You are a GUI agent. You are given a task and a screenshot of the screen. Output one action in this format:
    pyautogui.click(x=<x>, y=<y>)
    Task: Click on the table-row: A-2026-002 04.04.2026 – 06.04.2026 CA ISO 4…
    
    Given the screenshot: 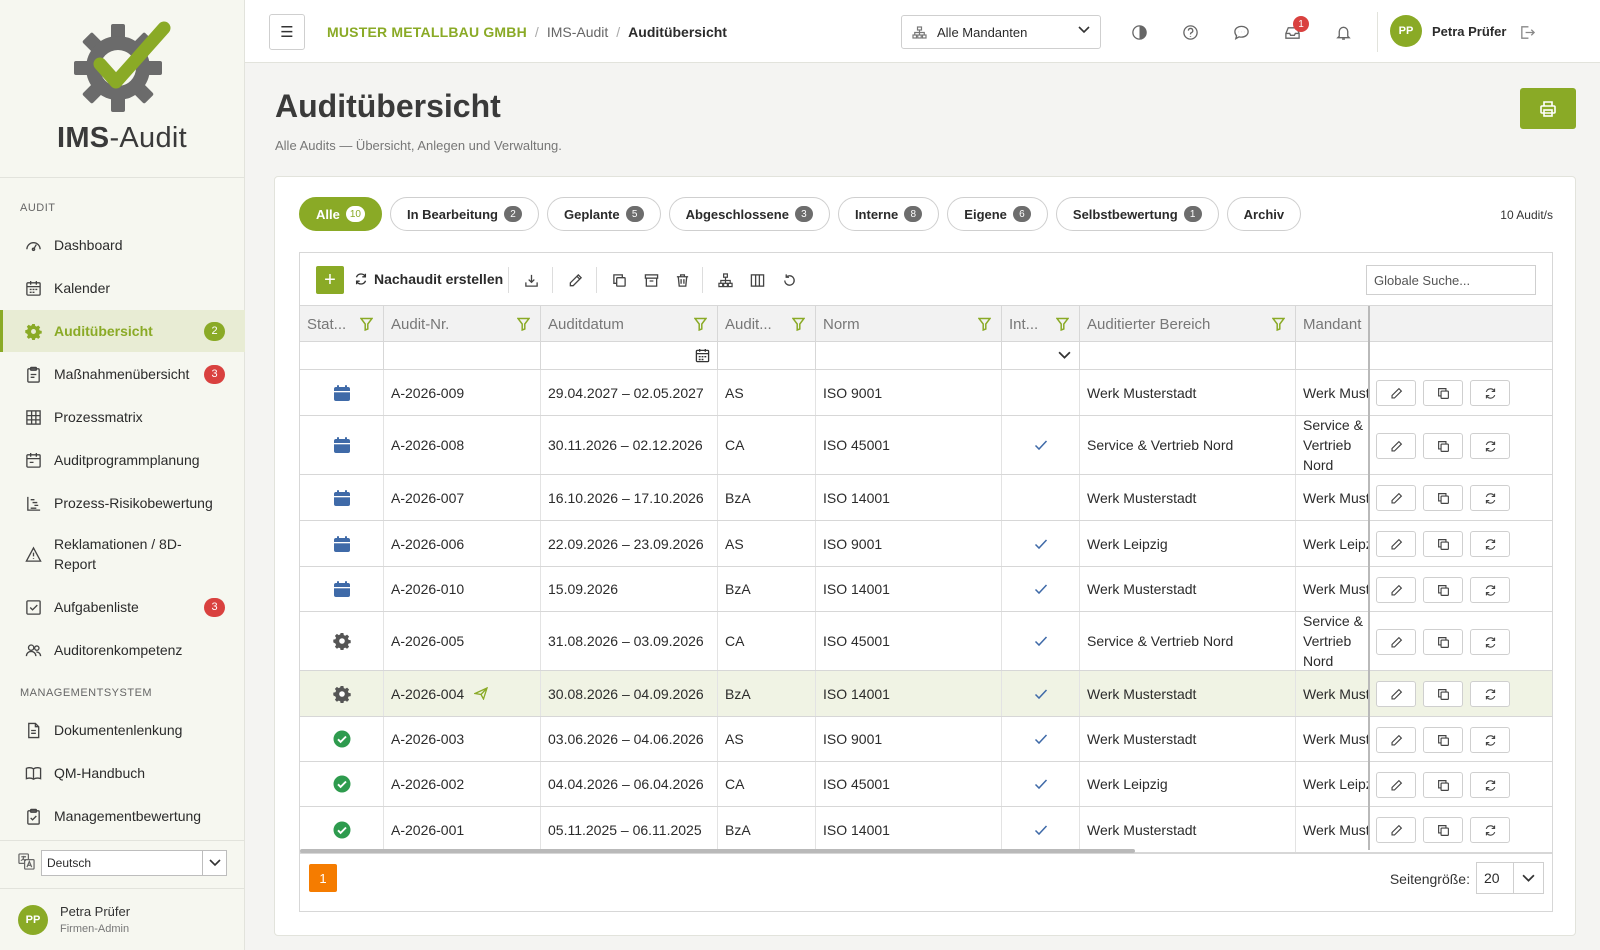 What is the action you would take?
    pyautogui.click(x=926, y=784)
    